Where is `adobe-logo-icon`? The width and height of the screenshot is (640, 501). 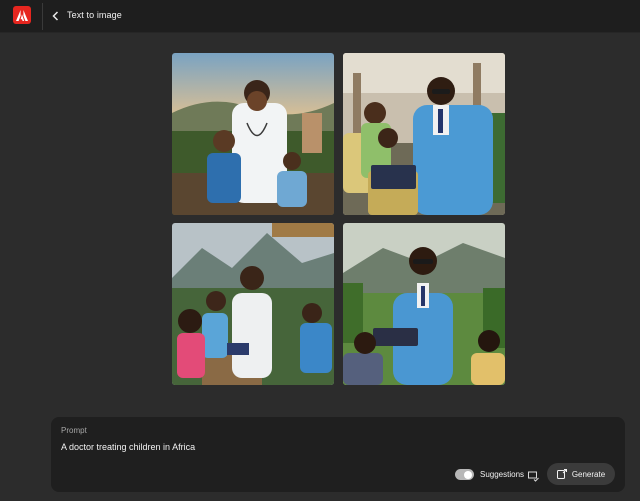 adobe-logo-icon is located at coordinates (22, 15).